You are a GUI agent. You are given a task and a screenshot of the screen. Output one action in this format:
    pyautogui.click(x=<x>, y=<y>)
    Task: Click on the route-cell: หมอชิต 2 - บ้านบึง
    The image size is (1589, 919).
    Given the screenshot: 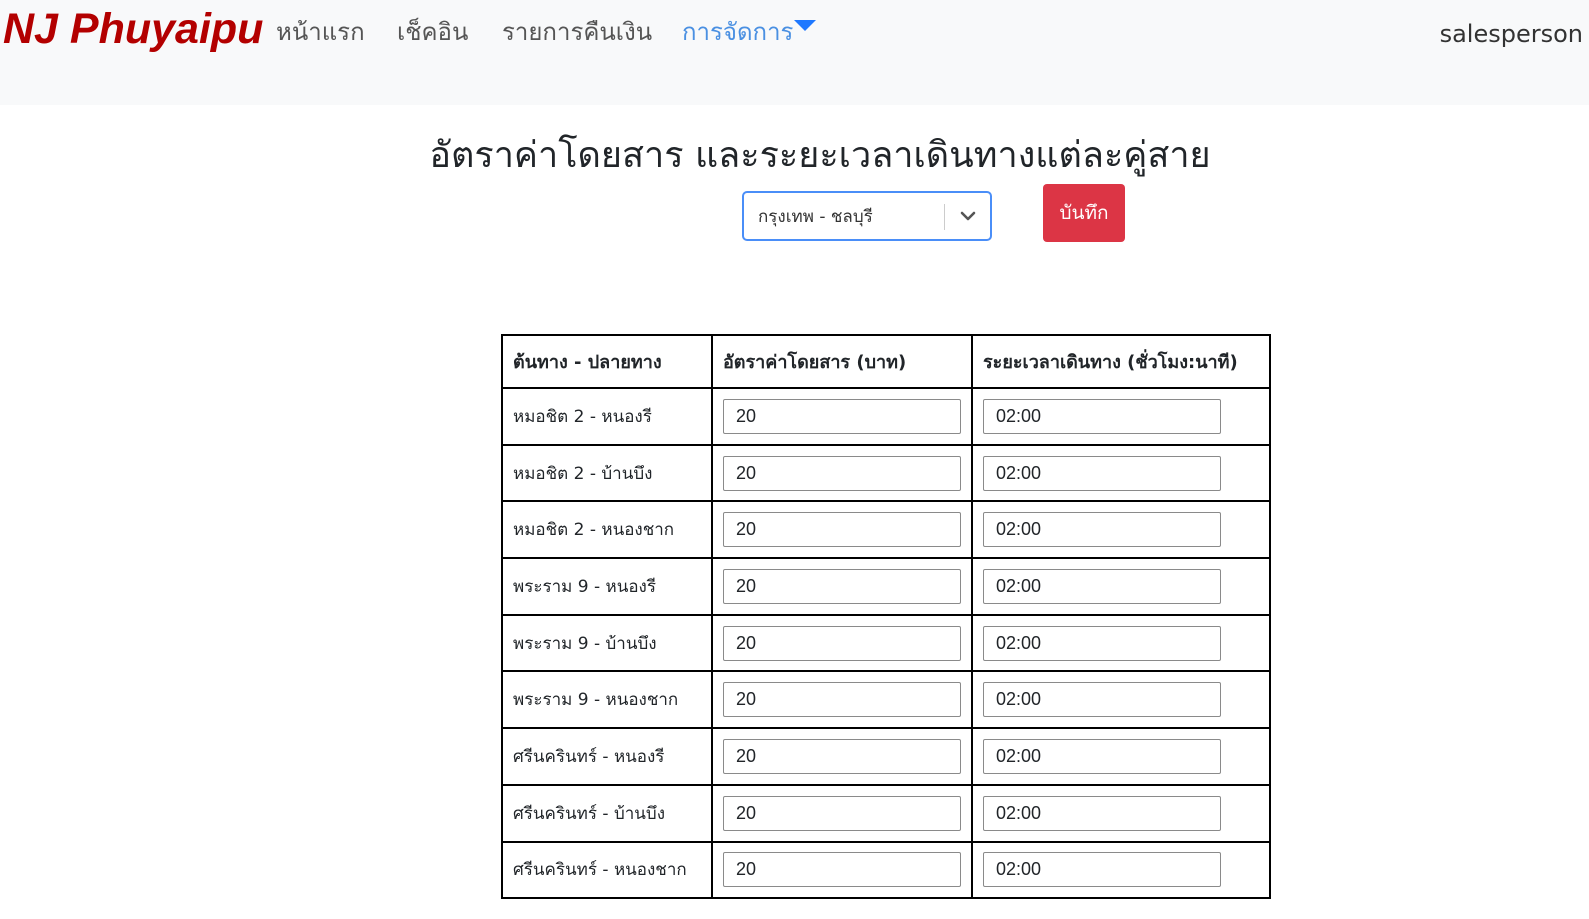 What is the action you would take?
    pyautogui.click(x=607, y=473)
    